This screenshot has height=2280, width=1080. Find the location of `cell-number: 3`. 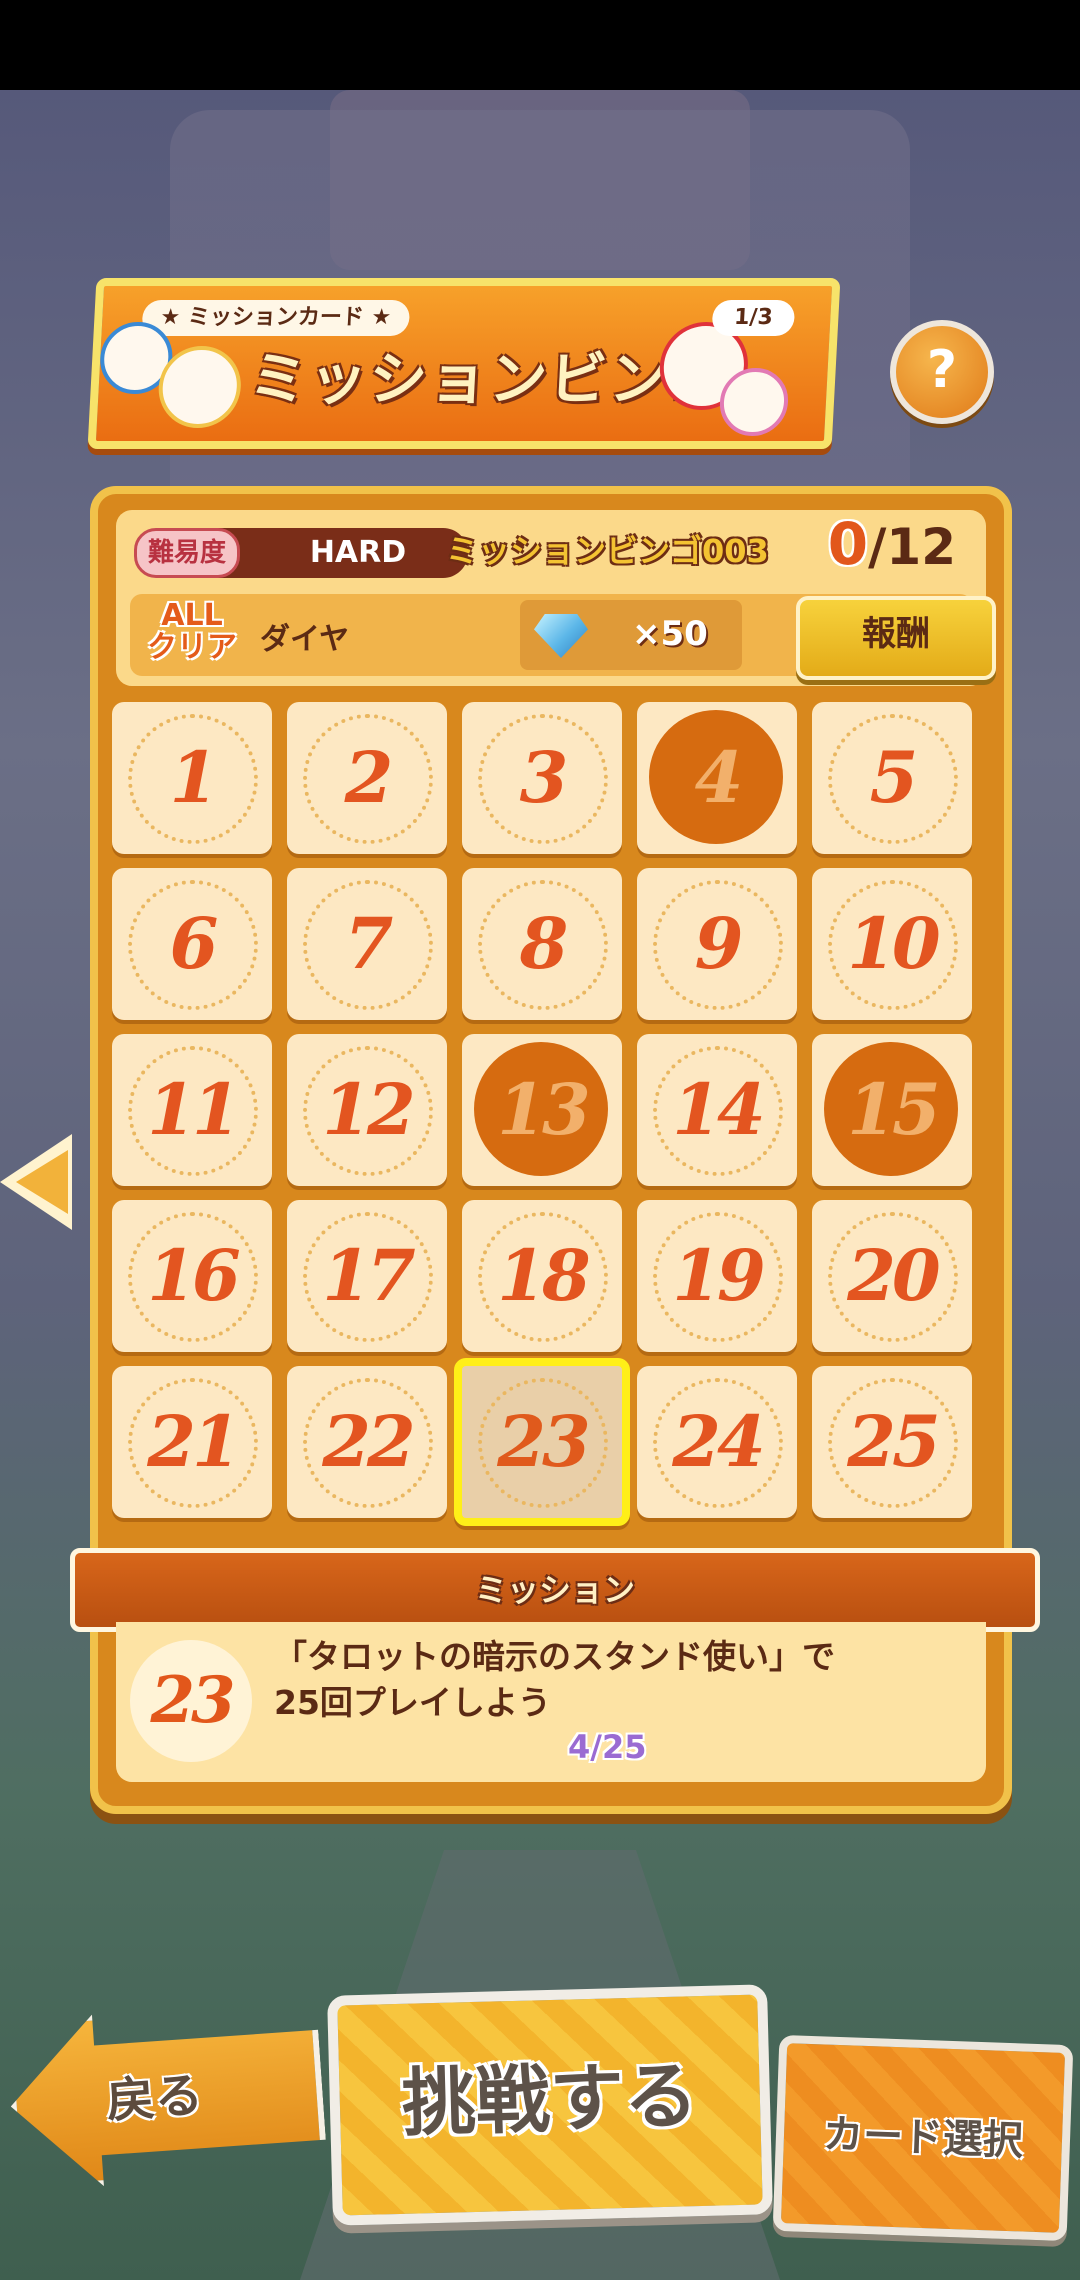

cell-number: 3 is located at coordinates (544, 777).